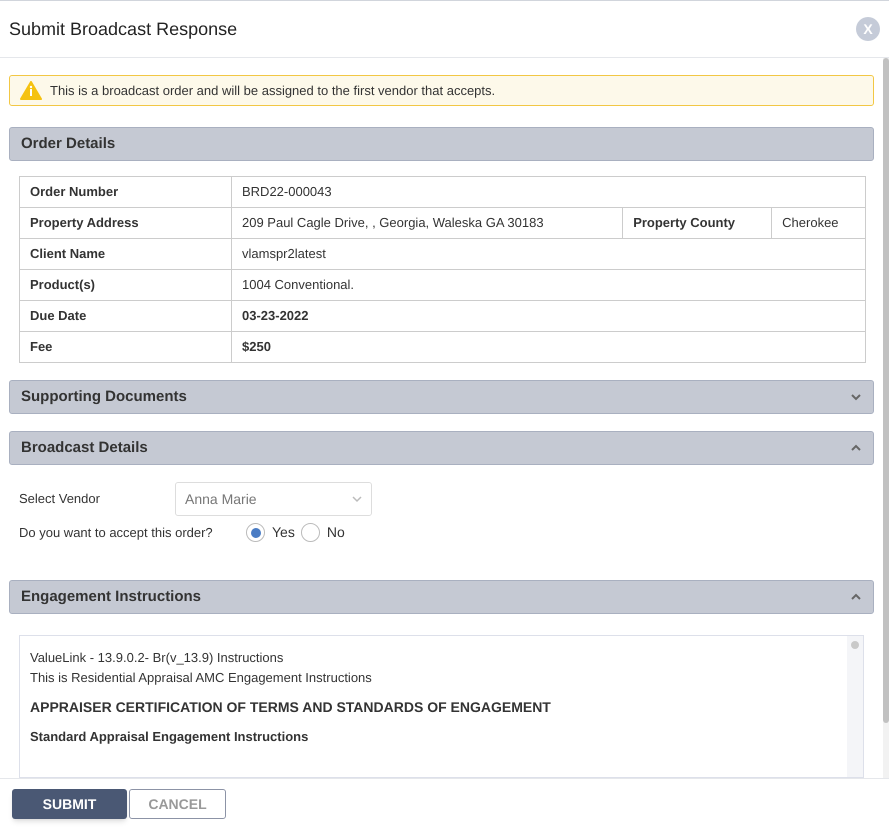 Image resolution: width=889 pixels, height=829 pixels. What do you see at coordinates (170, 737) in the screenshot?
I see `instruction-text: Standard Appraisal Engagement Instructions` at bounding box center [170, 737].